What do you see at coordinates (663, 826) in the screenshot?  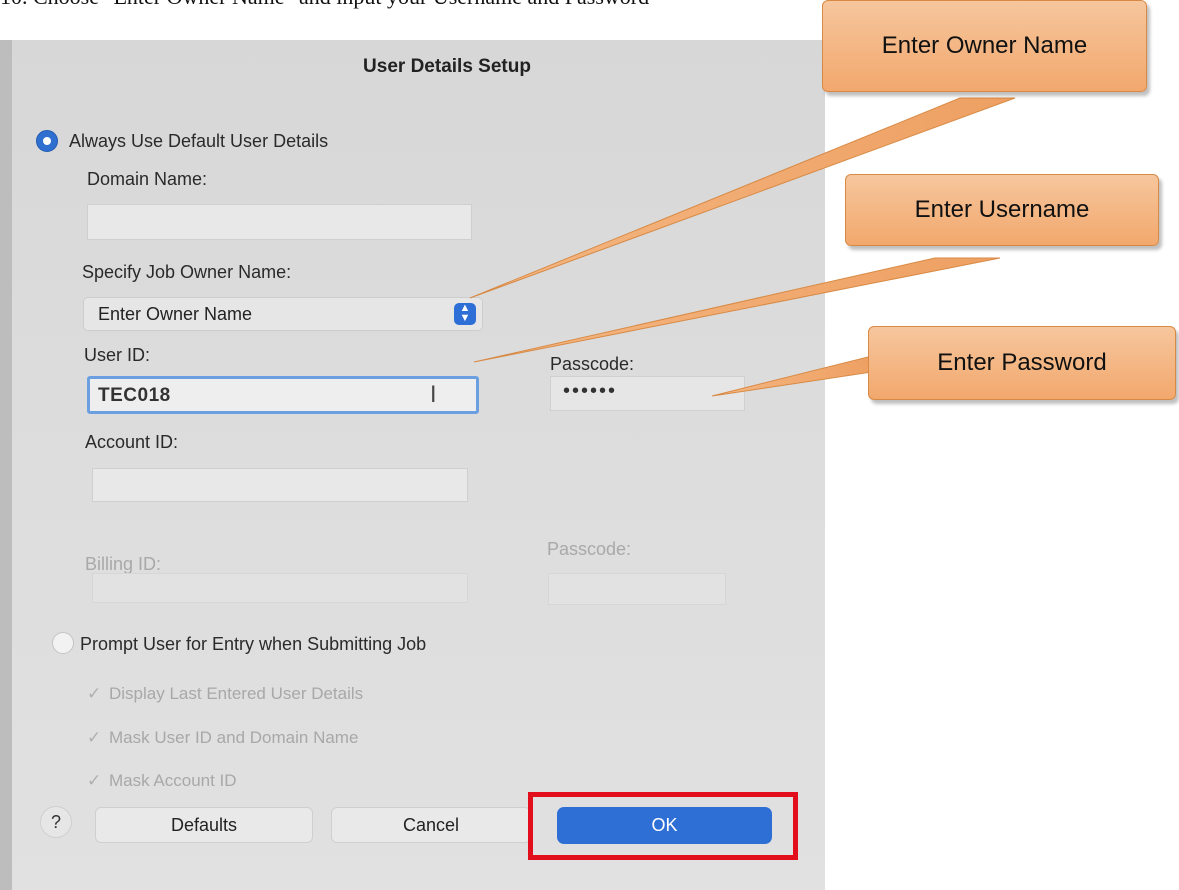 I see `ok-highlight-frame` at bounding box center [663, 826].